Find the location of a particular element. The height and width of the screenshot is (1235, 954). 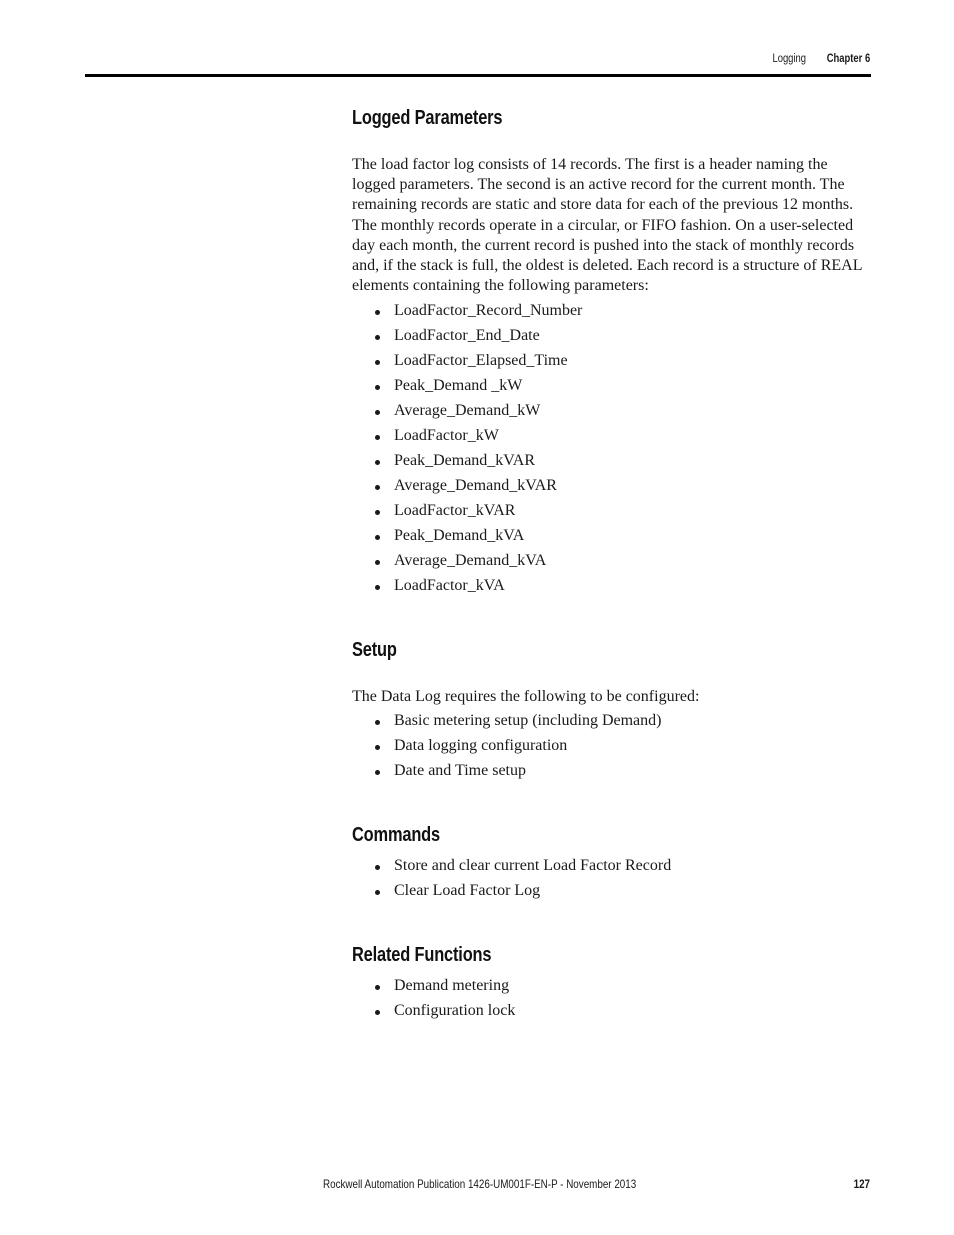

related-functions-list: Demand metering Configuration lock is located at coordinates (433, 1001).